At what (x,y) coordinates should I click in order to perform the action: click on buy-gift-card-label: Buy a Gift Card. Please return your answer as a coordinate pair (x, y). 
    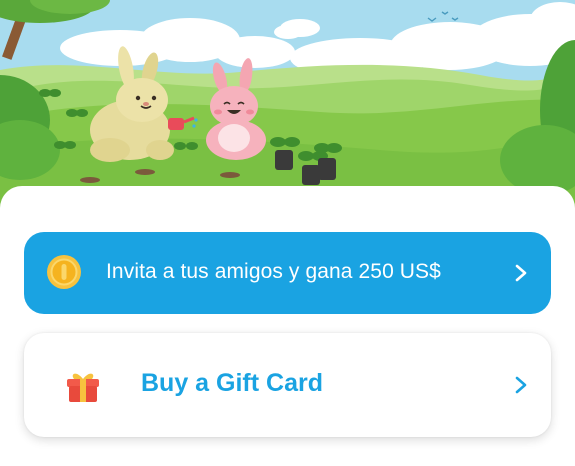
    Looking at the image, I should click on (232, 383).